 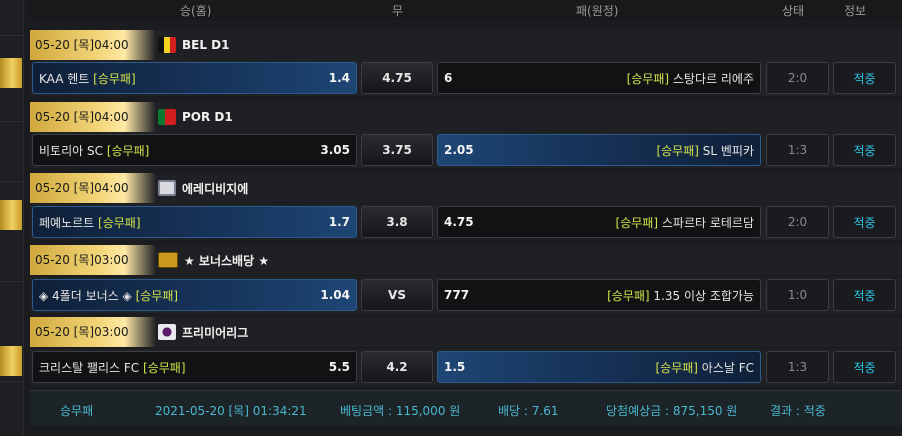 What do you see at coordinates (397, 78) in the screenshot?
I see `draw-odds-button: 4.75` at bounding box center [397, 78].